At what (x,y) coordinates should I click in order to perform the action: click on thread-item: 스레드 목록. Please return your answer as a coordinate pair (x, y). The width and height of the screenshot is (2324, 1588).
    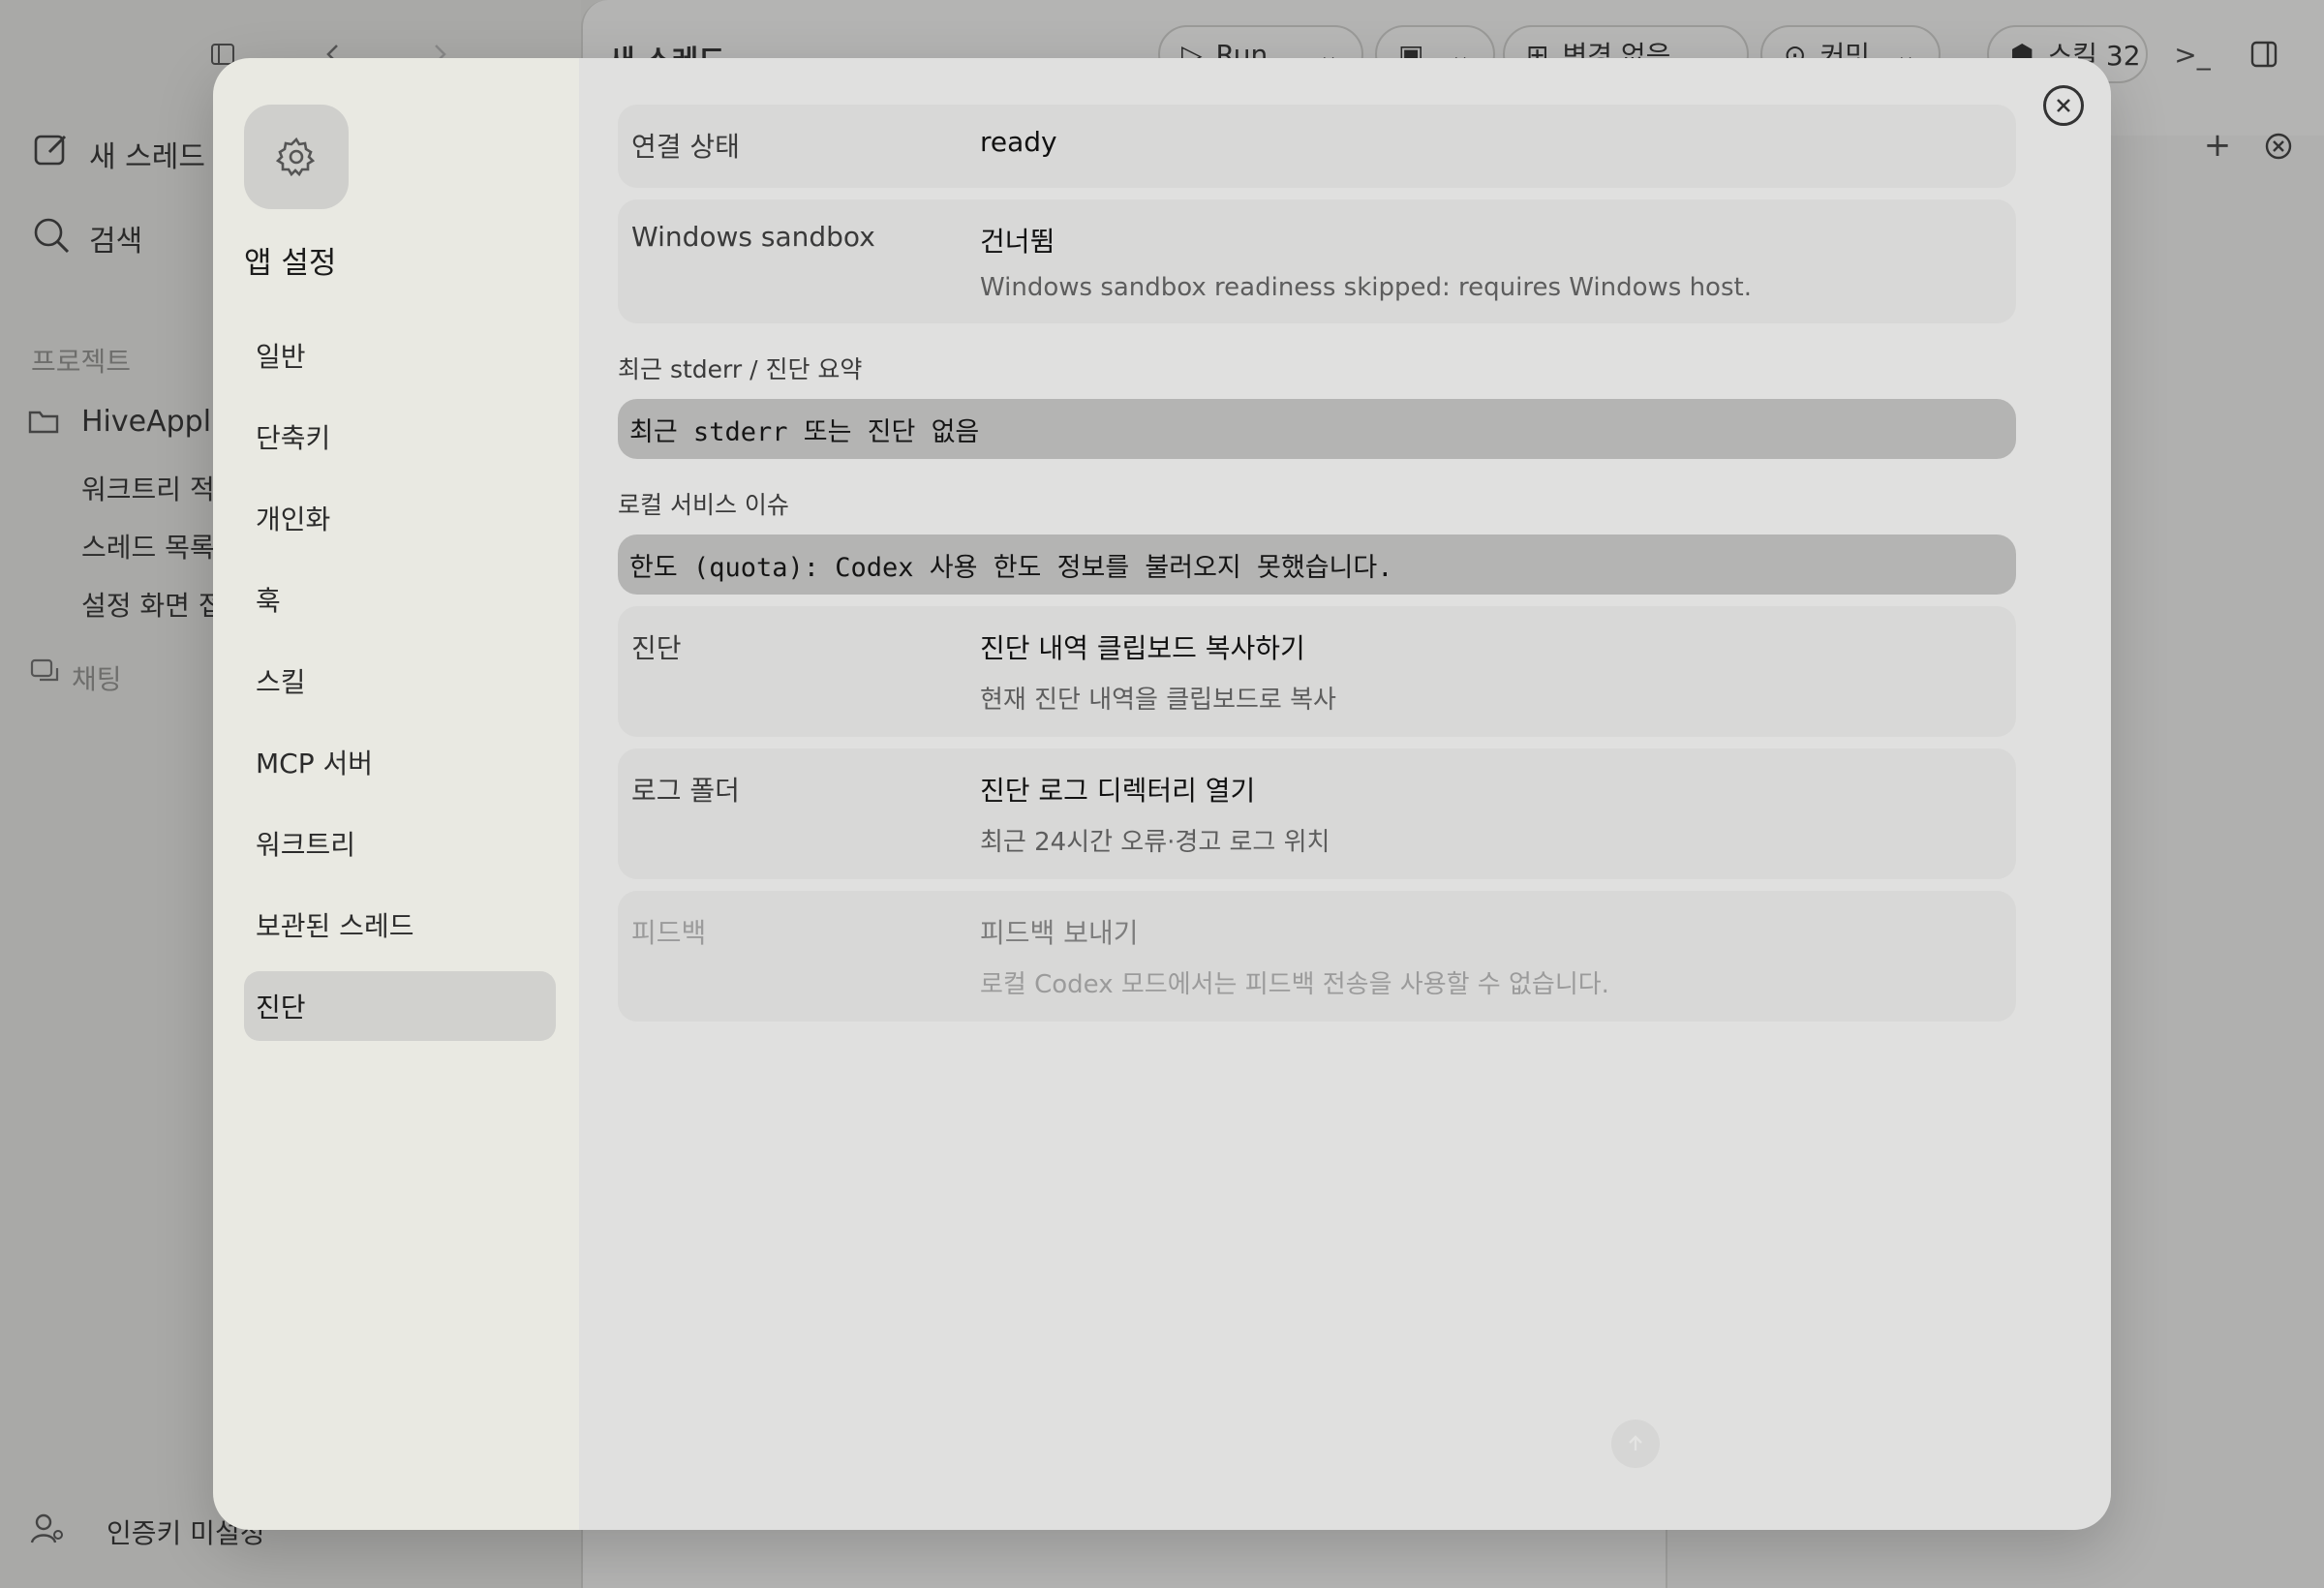
    Looking at the image, I should click on (148, 546).